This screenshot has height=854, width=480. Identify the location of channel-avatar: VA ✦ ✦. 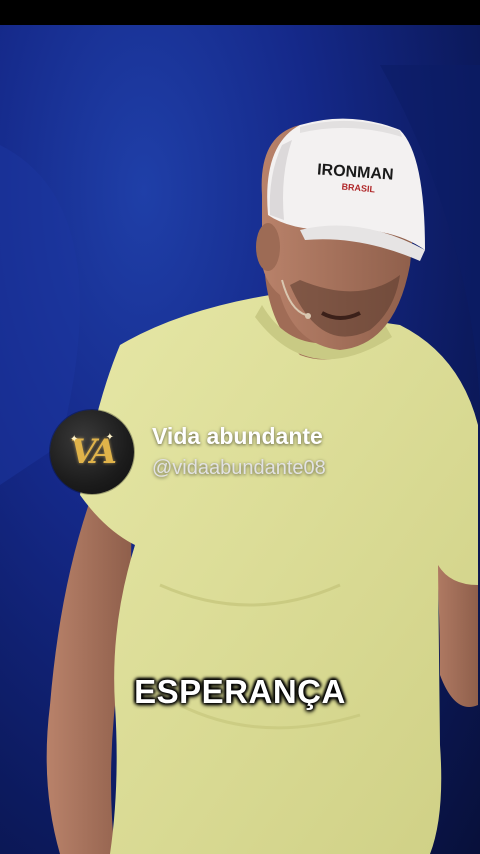
(92, 452).